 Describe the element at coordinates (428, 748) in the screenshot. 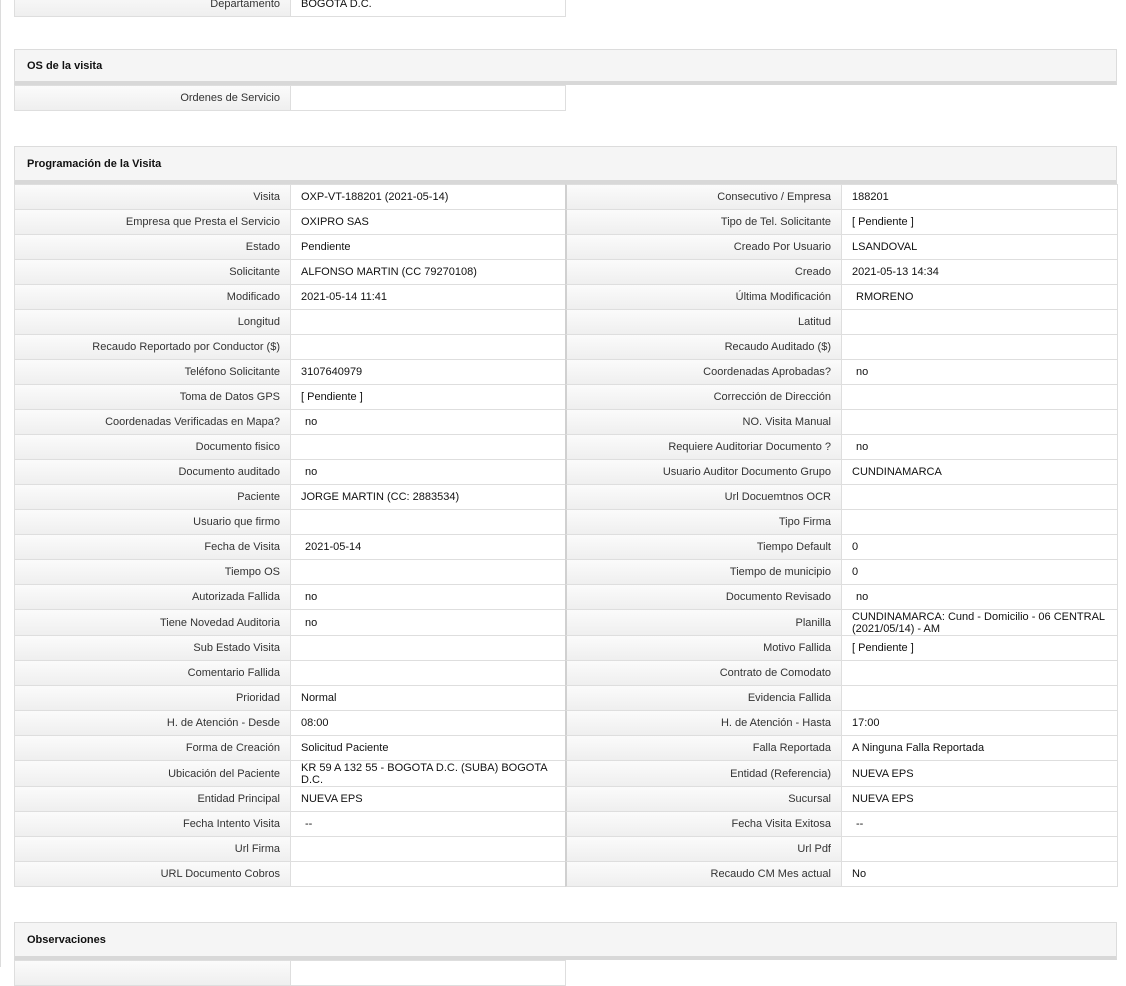

I see `field-value: Solicitud Paciente` at that location.